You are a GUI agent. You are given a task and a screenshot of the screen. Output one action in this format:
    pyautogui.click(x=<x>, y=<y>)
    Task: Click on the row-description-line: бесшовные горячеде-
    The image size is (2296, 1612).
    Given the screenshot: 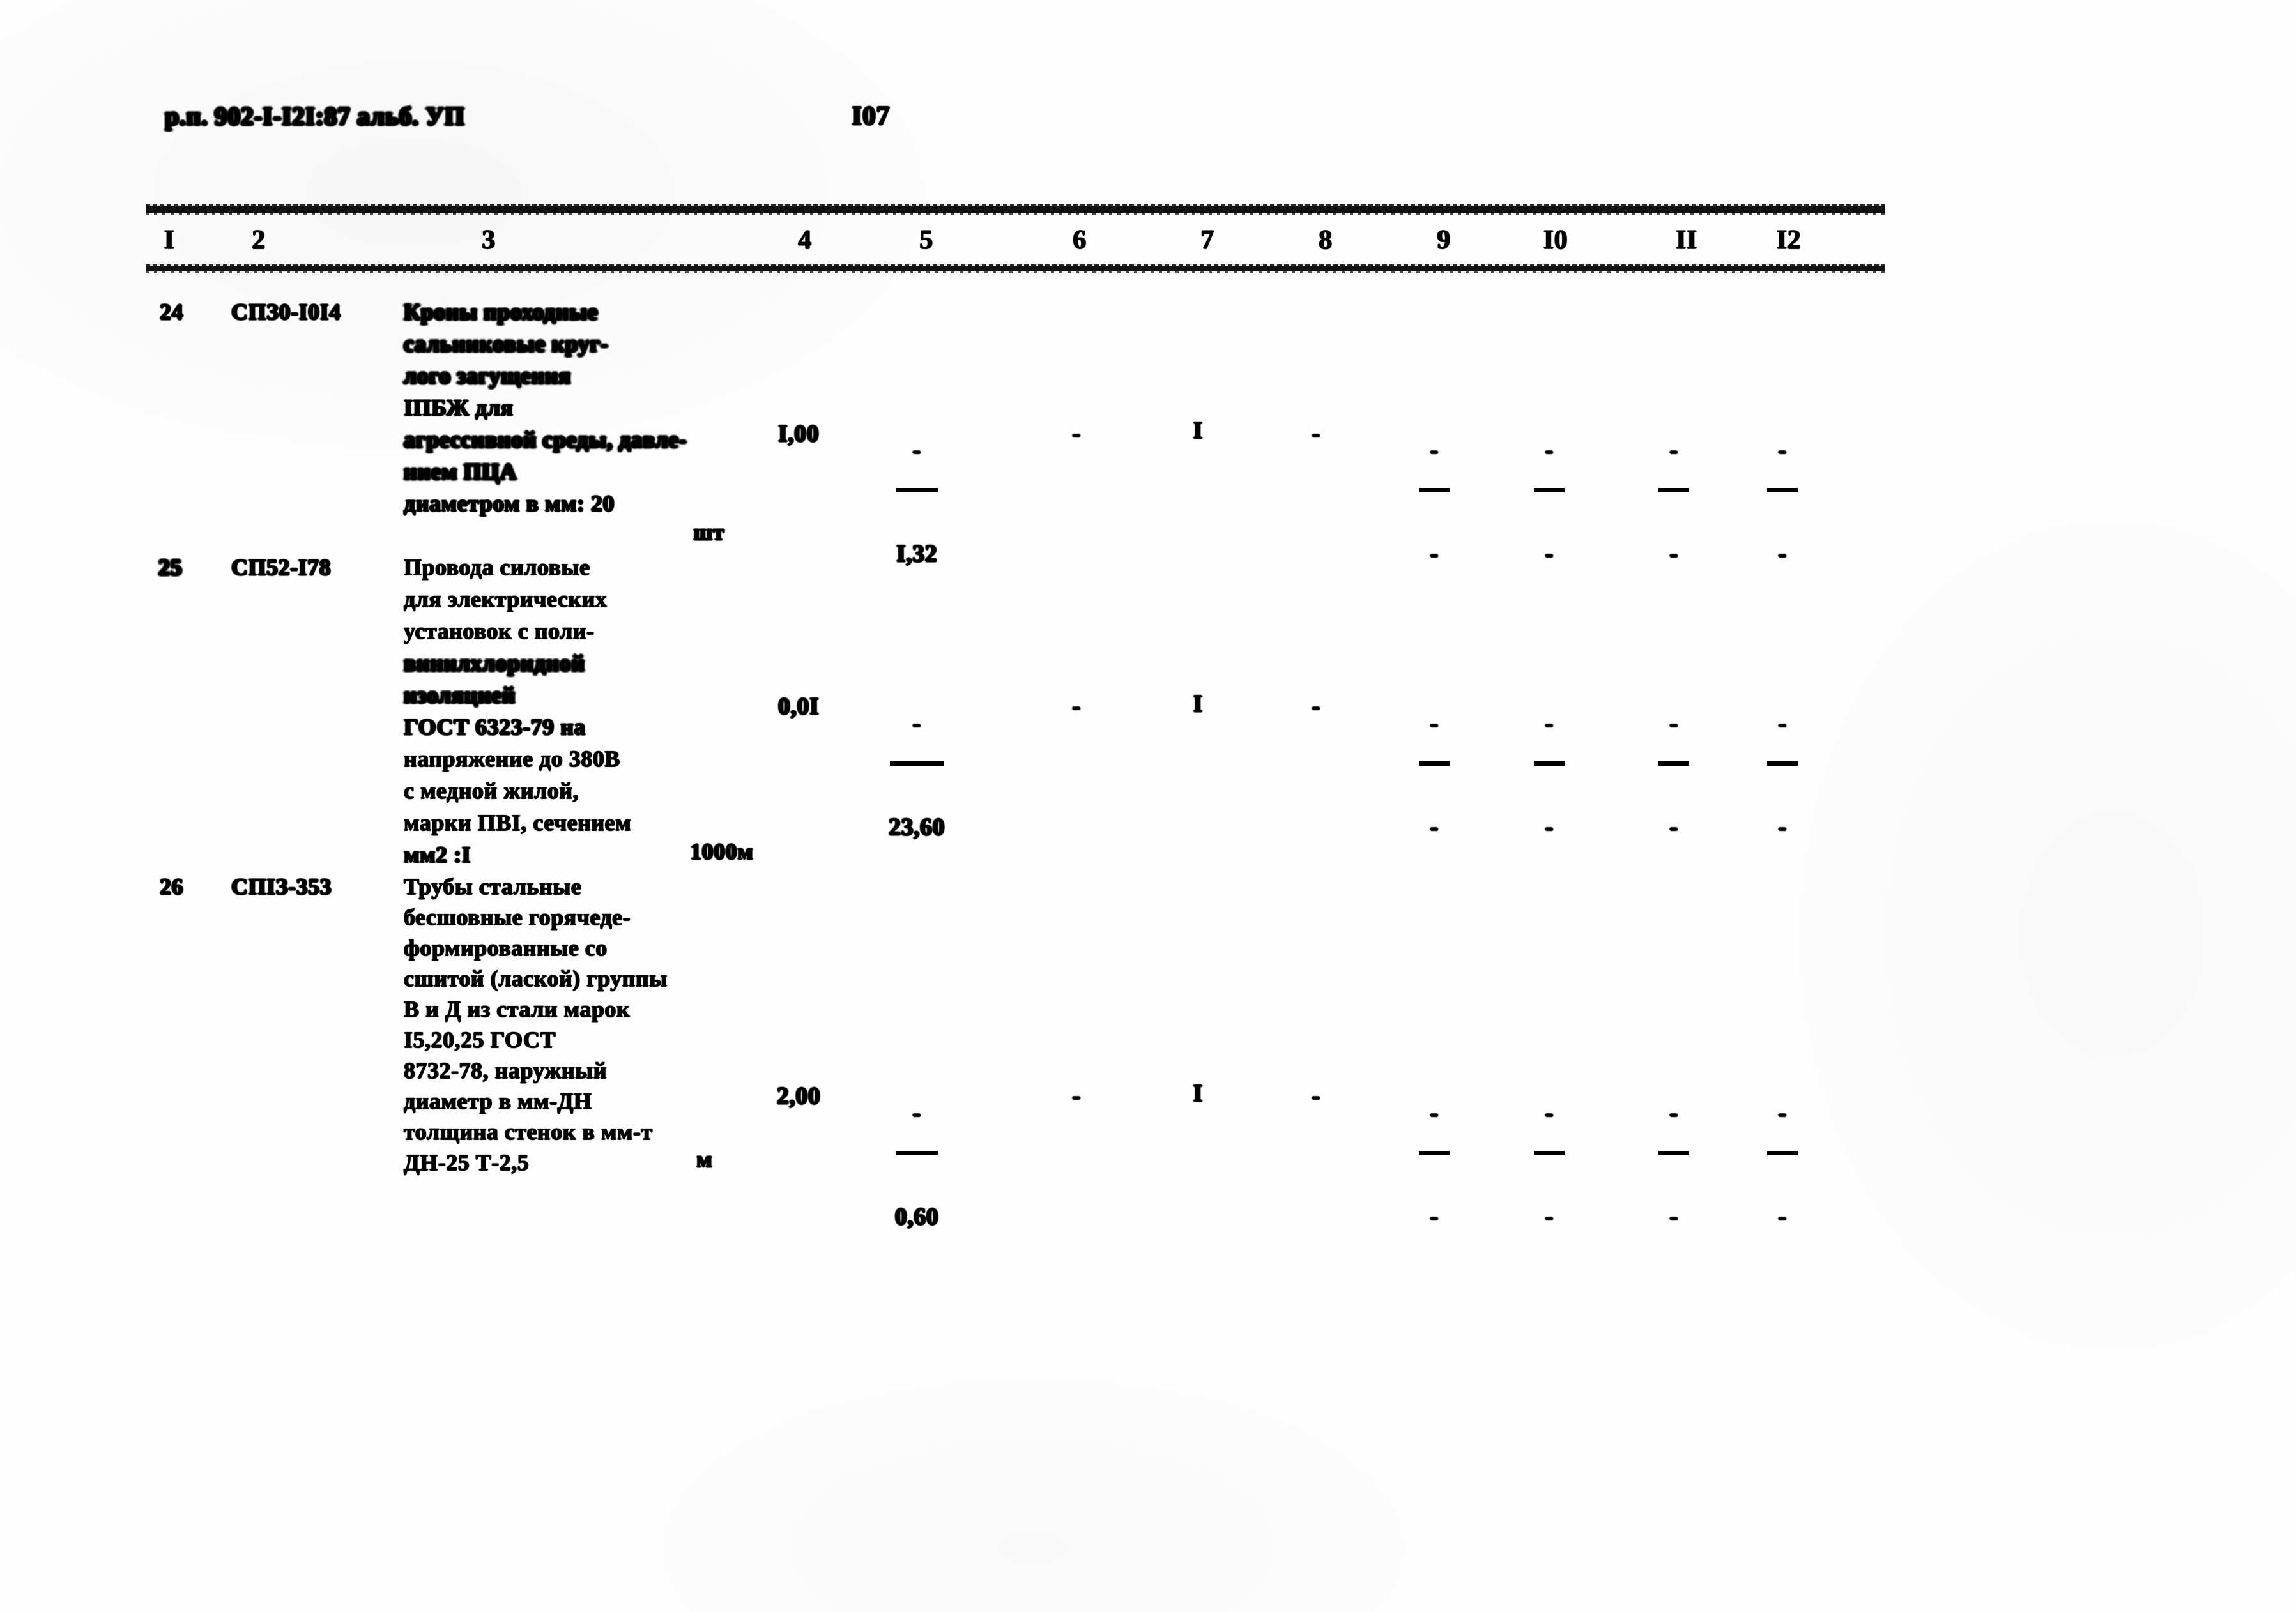 What is the action you would take?
    pyautogui.click(x=517, y=917)
    